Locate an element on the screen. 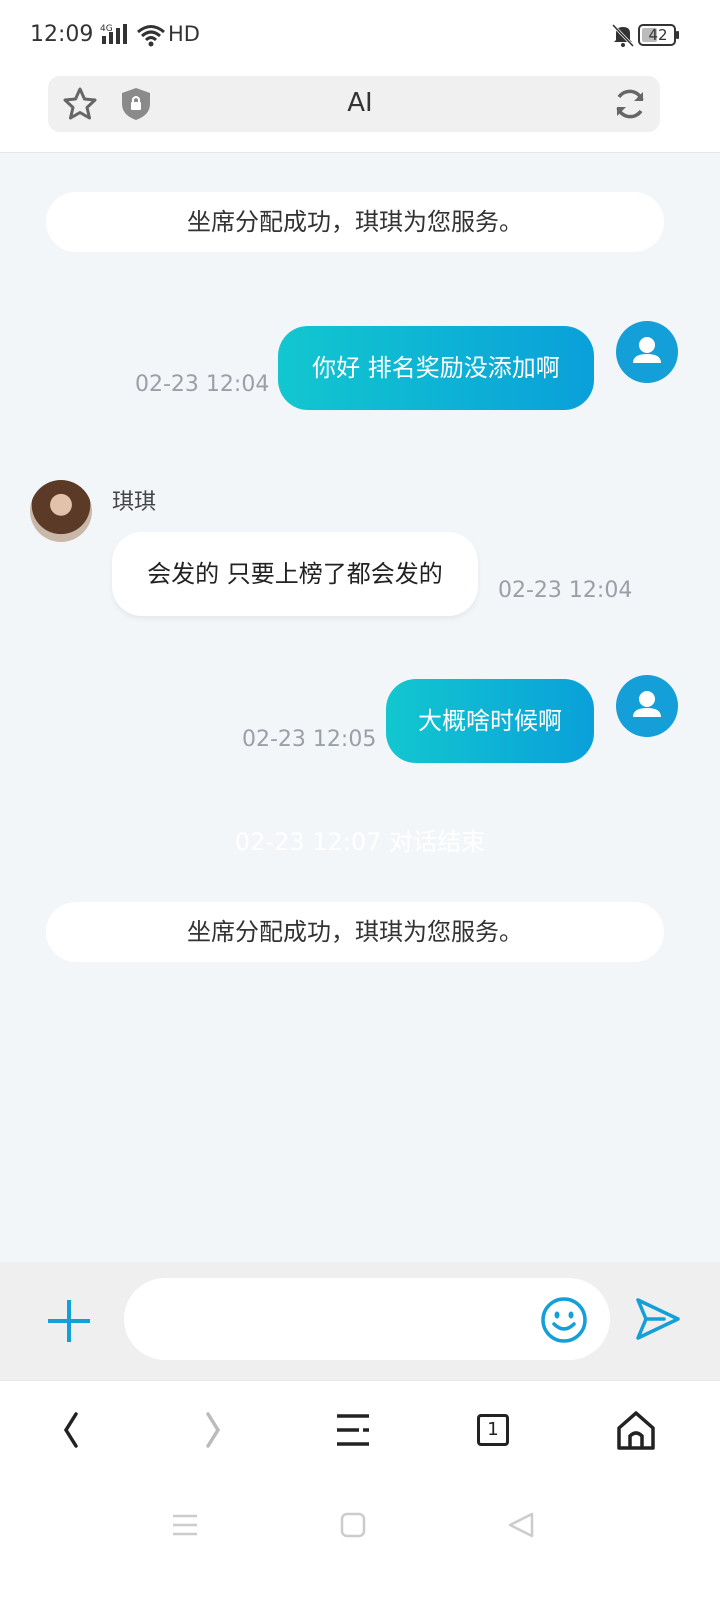 The width and height of the screenshot is (720, 1600). bell-off-icon is located at coordinates (623, 35).